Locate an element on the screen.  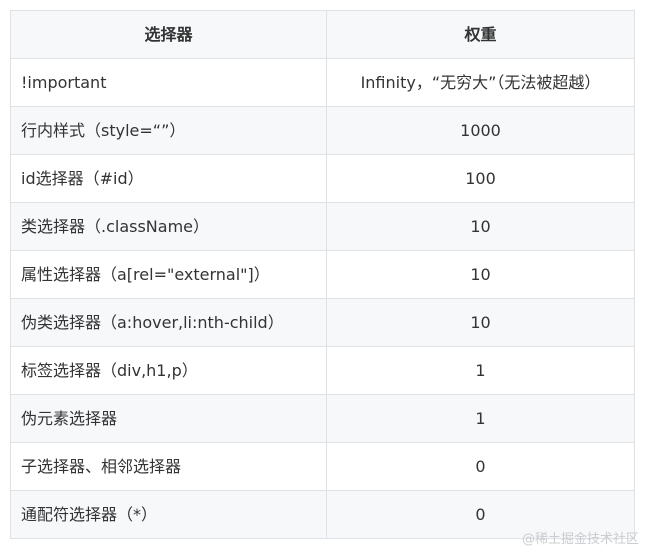
table-row: 类选择器（.className） 10 is located at coordinates (322, 226).